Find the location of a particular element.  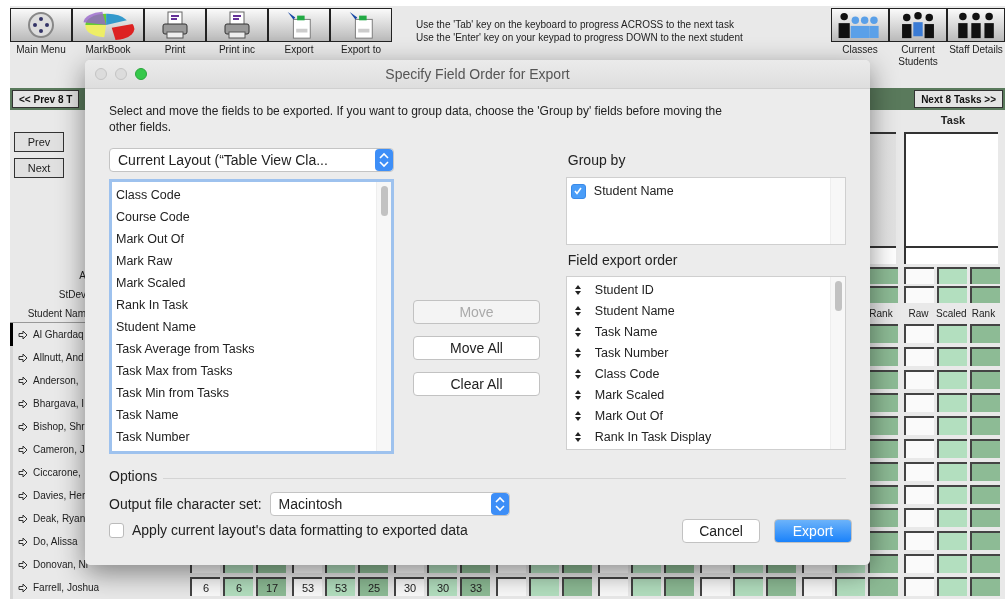

nav-button: Prev is located at coordinates (39, 142).